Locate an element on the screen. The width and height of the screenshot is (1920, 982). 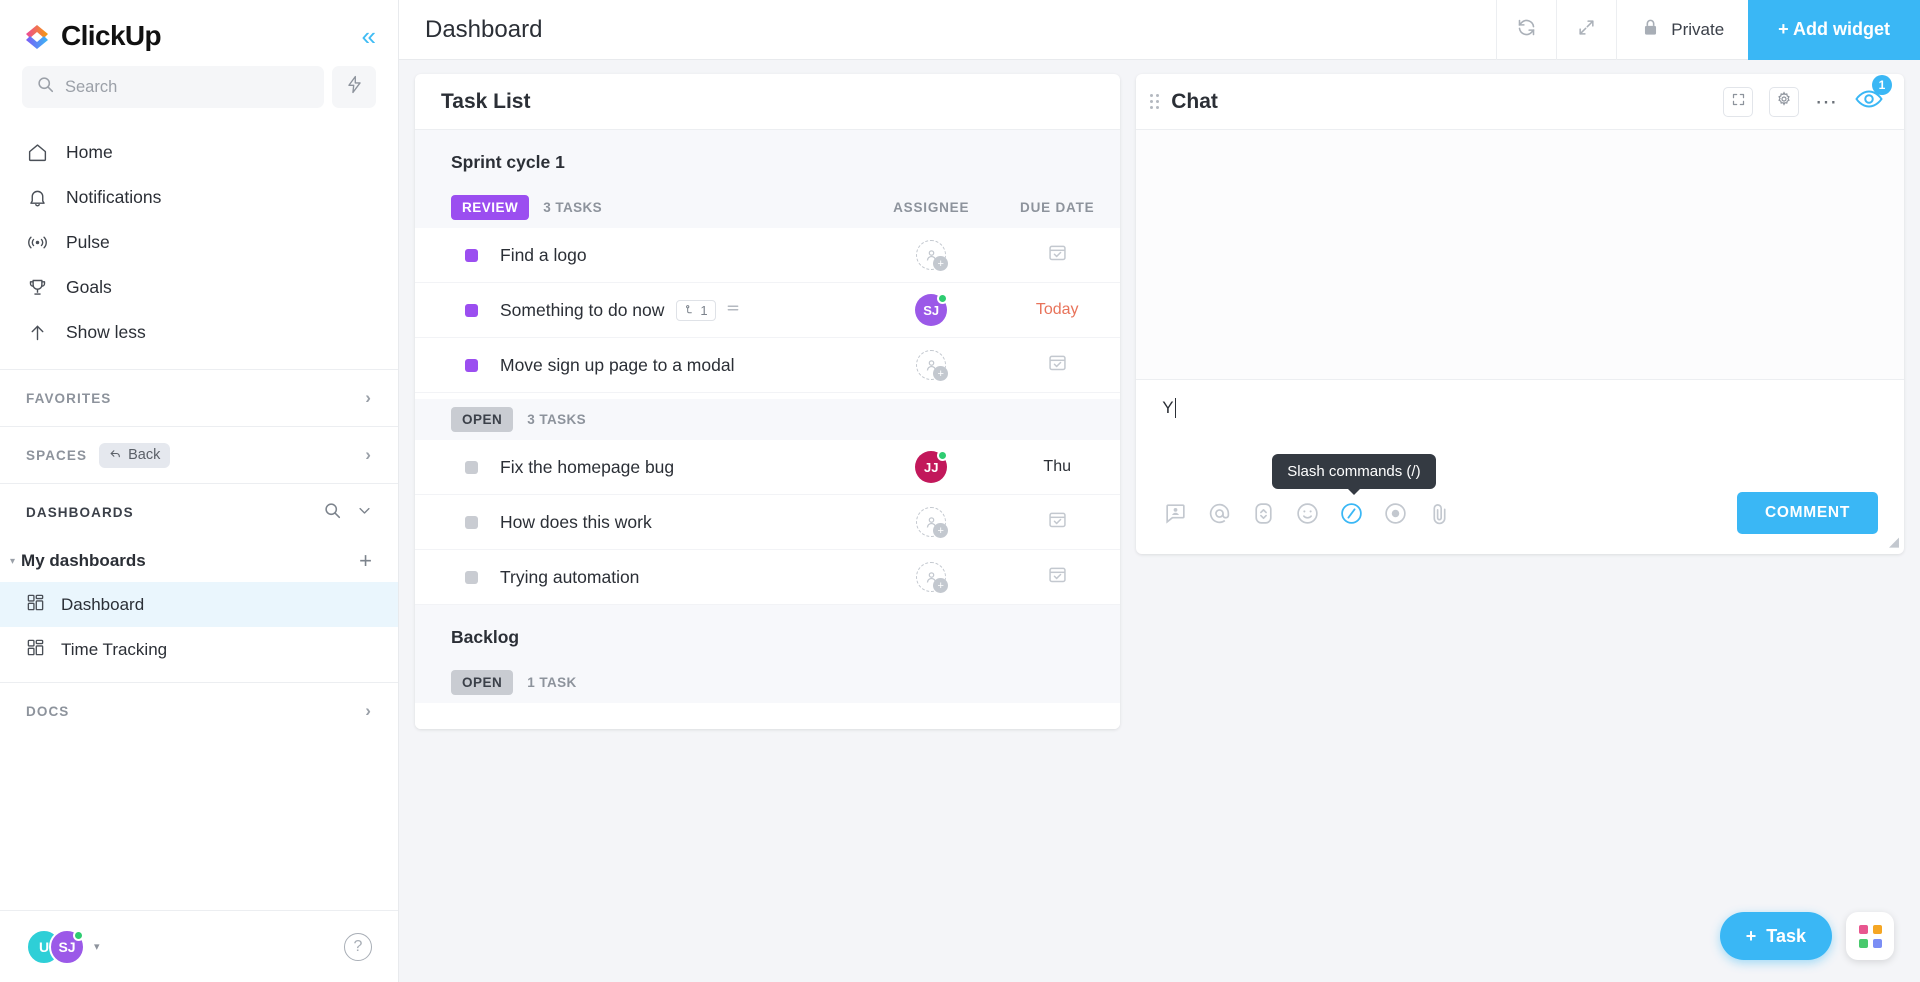
due-date-cell: Thu is located at coordinates (1057, 467).